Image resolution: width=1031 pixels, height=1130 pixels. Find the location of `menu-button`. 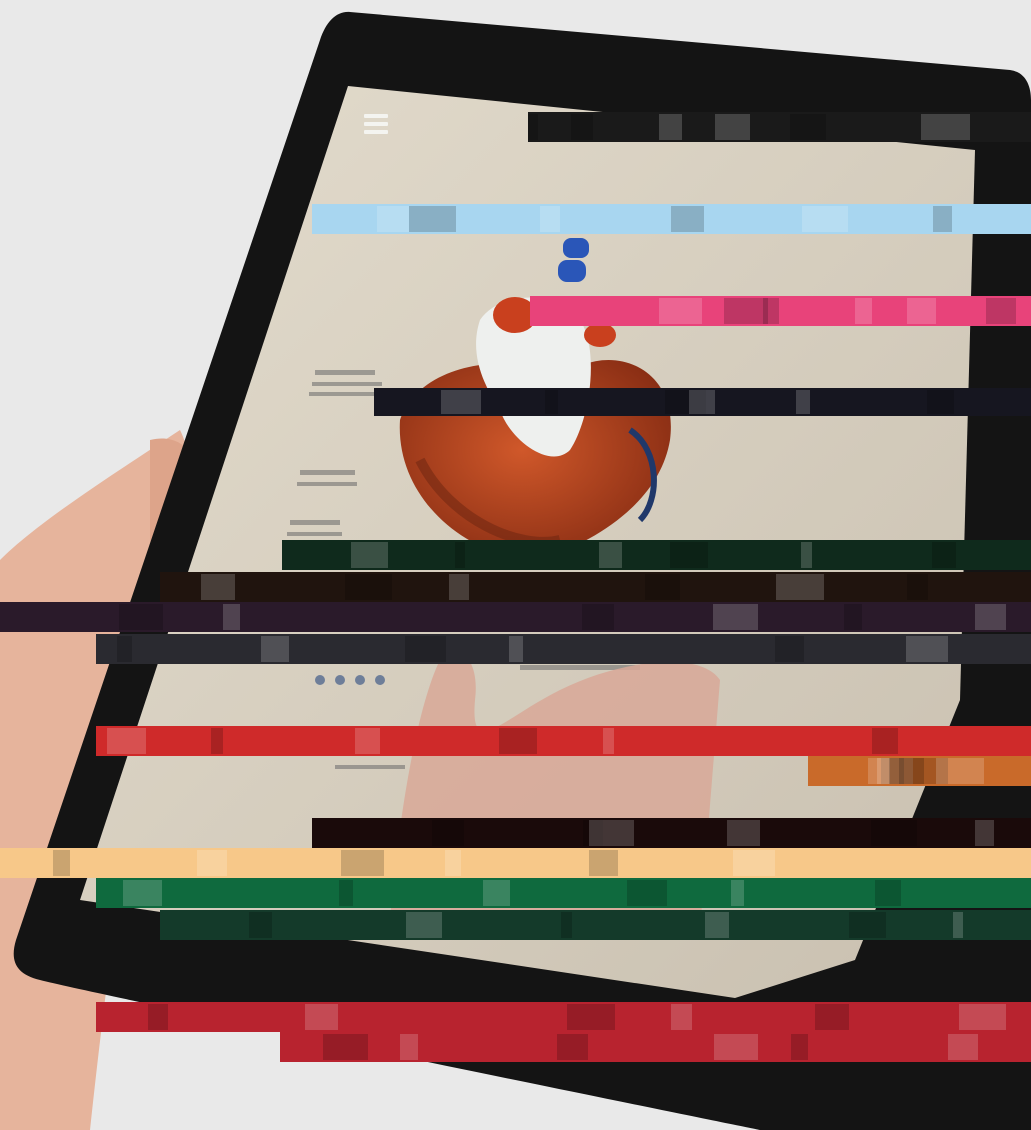

menu-button is located at coordinates (376, 124).